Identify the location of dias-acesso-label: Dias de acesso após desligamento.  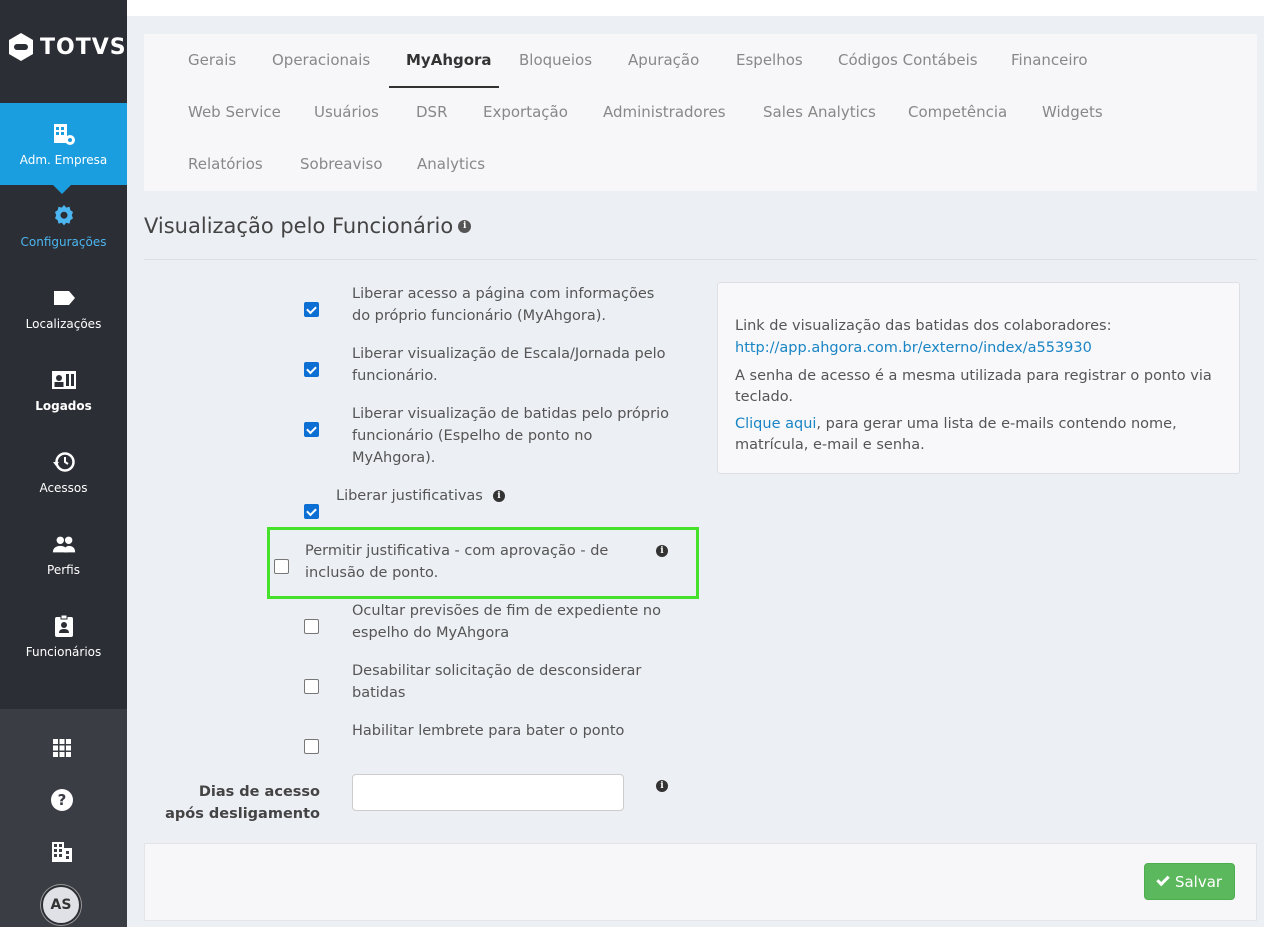
(242, 803).